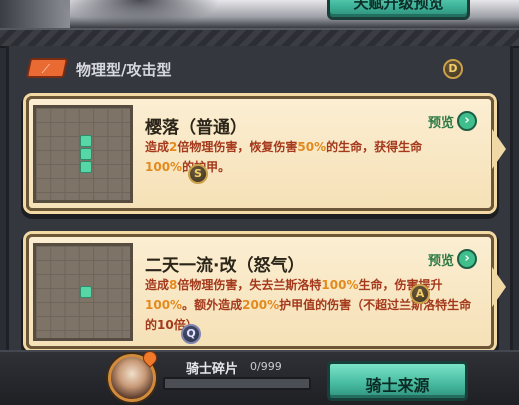 The width and height of the screenshot is (519, 405). I want to click on knight-source-label: 骑士来源, so click(397, 385).